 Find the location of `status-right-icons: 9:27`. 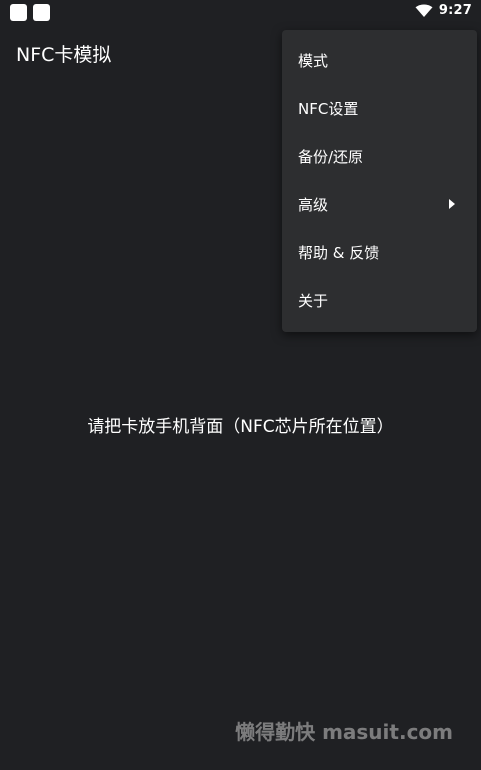

status-right-icons: 9:27 is located at coordinates (443, 10).